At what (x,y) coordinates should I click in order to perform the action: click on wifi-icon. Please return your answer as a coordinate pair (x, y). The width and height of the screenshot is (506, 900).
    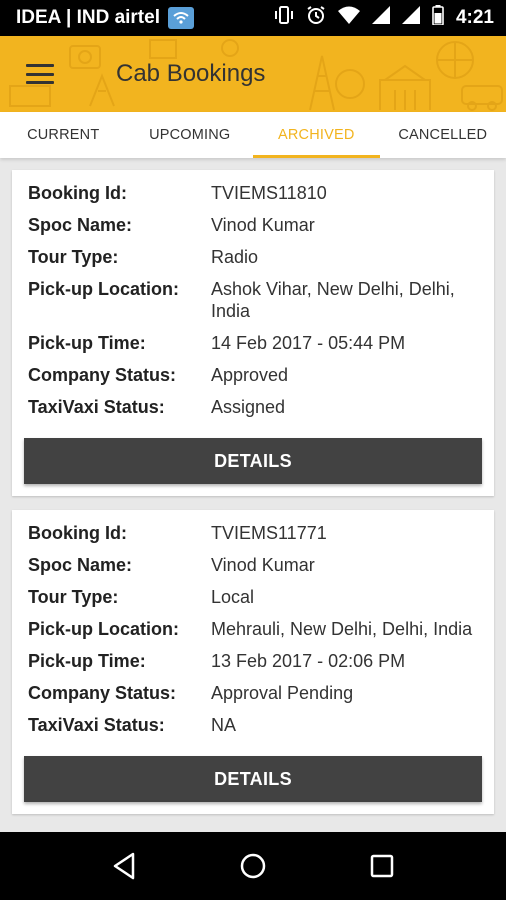
    Looking at the image, I should click on (348, 18).